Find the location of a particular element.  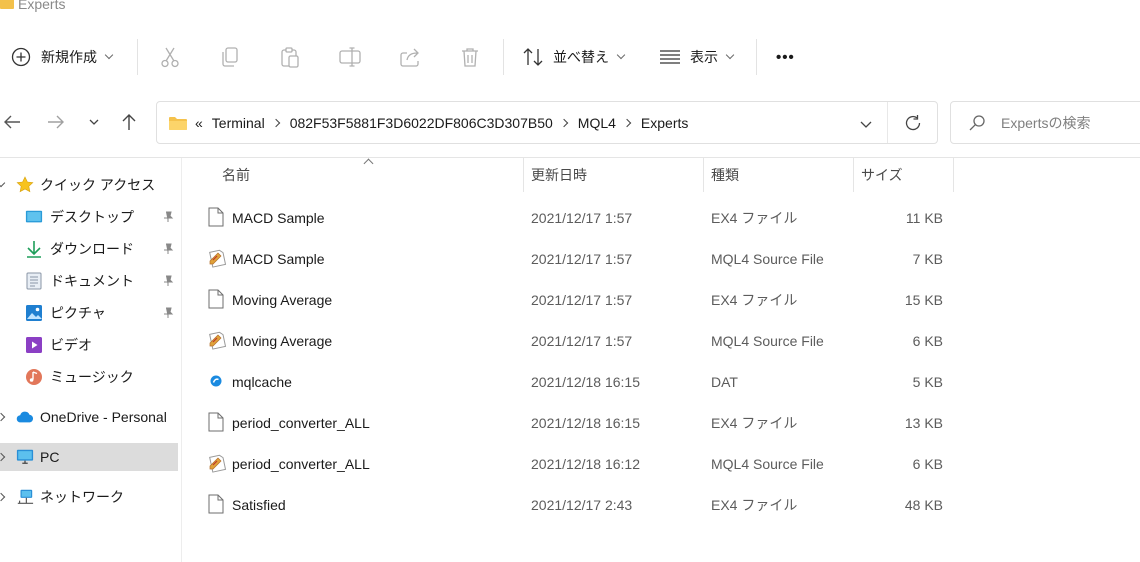

sidebar-item-music: ミュージック is located at coordinates (89, 377).